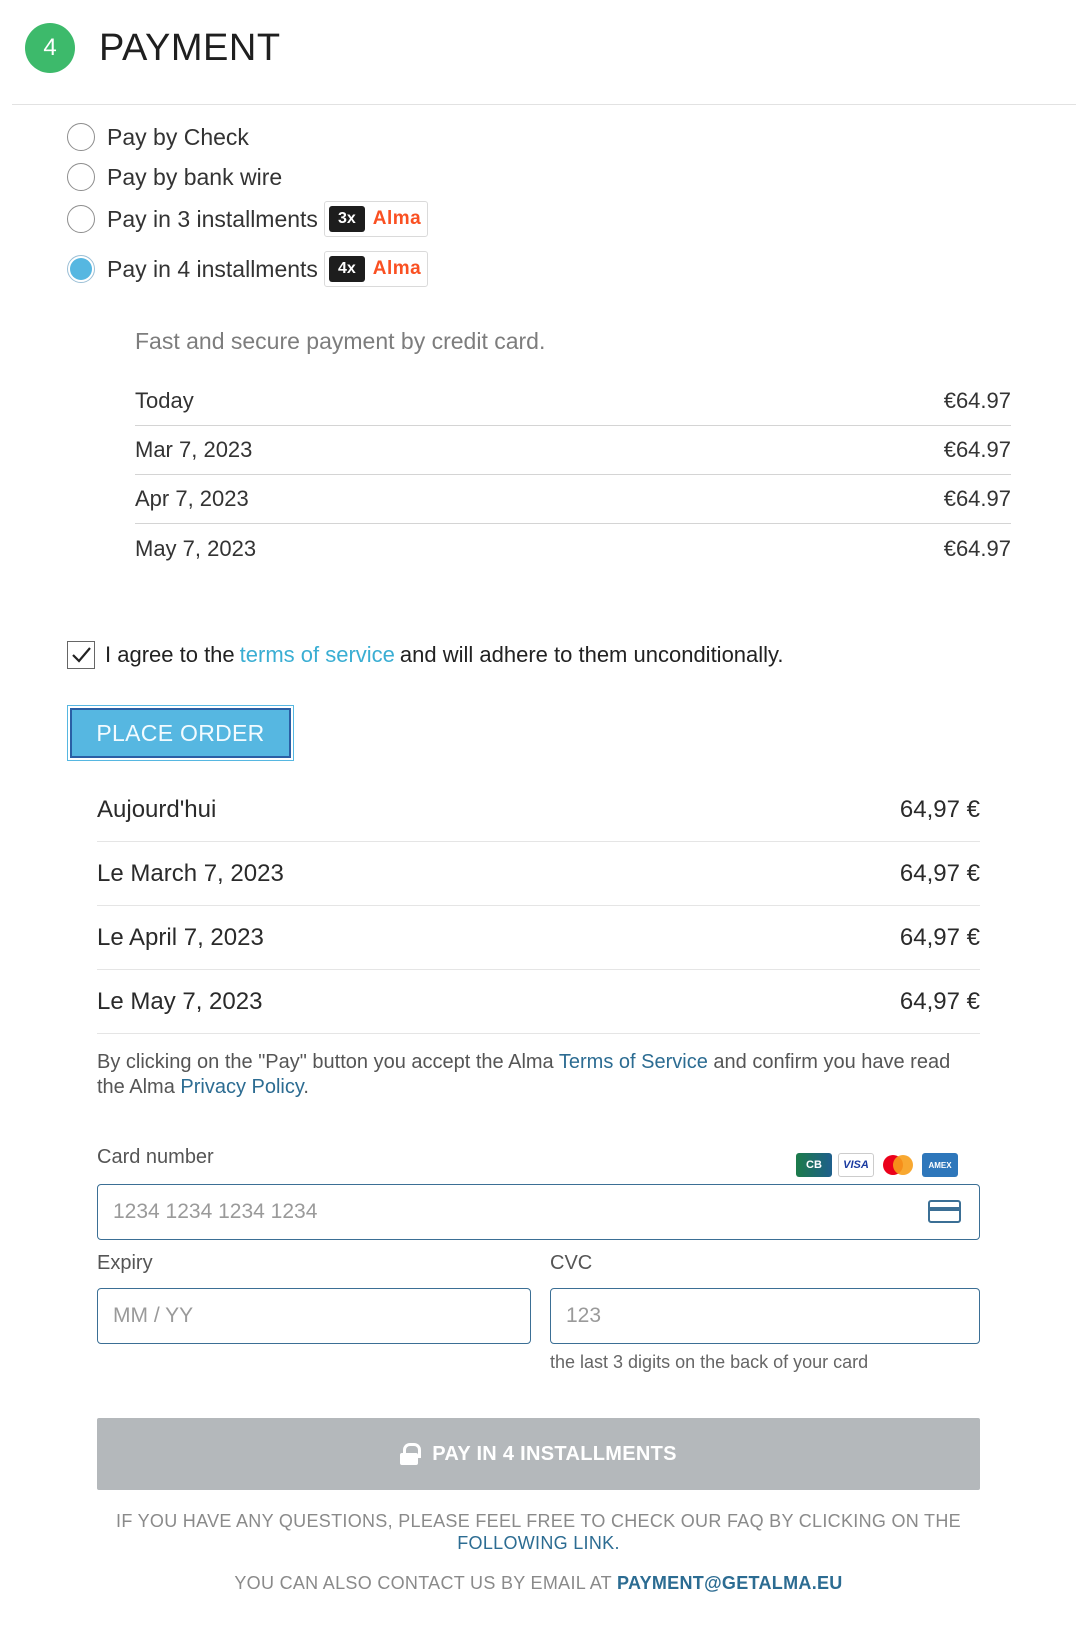 This screenshot has width=1088, height=1638. What do you see at coordinates (178, 136) in the screenshot?
I see `option-label: Pay by Check` at bounding box center [178, 136].